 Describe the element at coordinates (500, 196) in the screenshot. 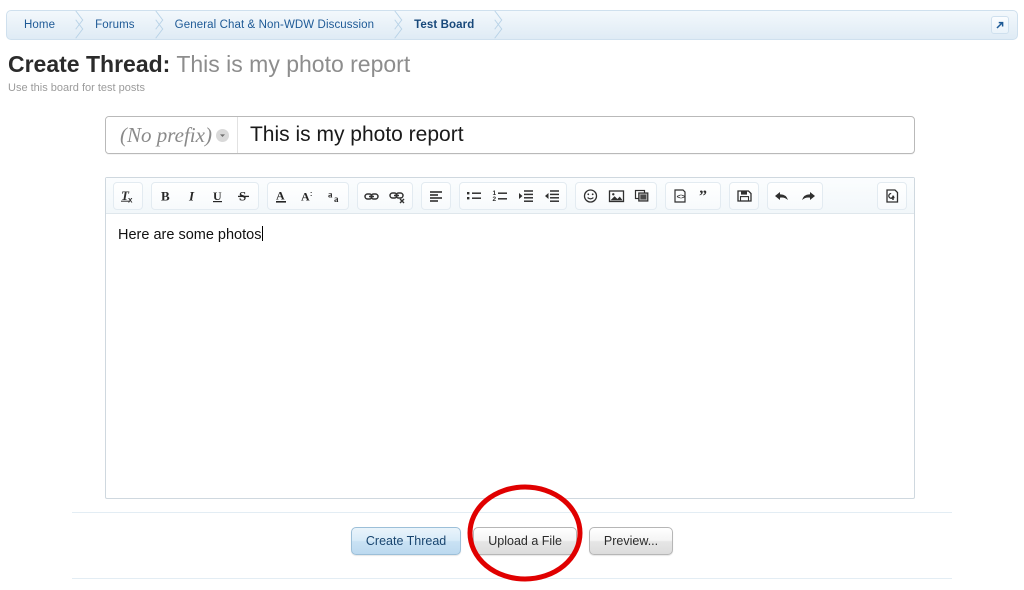

I see `numbered-list-button: 1 2` at that location.